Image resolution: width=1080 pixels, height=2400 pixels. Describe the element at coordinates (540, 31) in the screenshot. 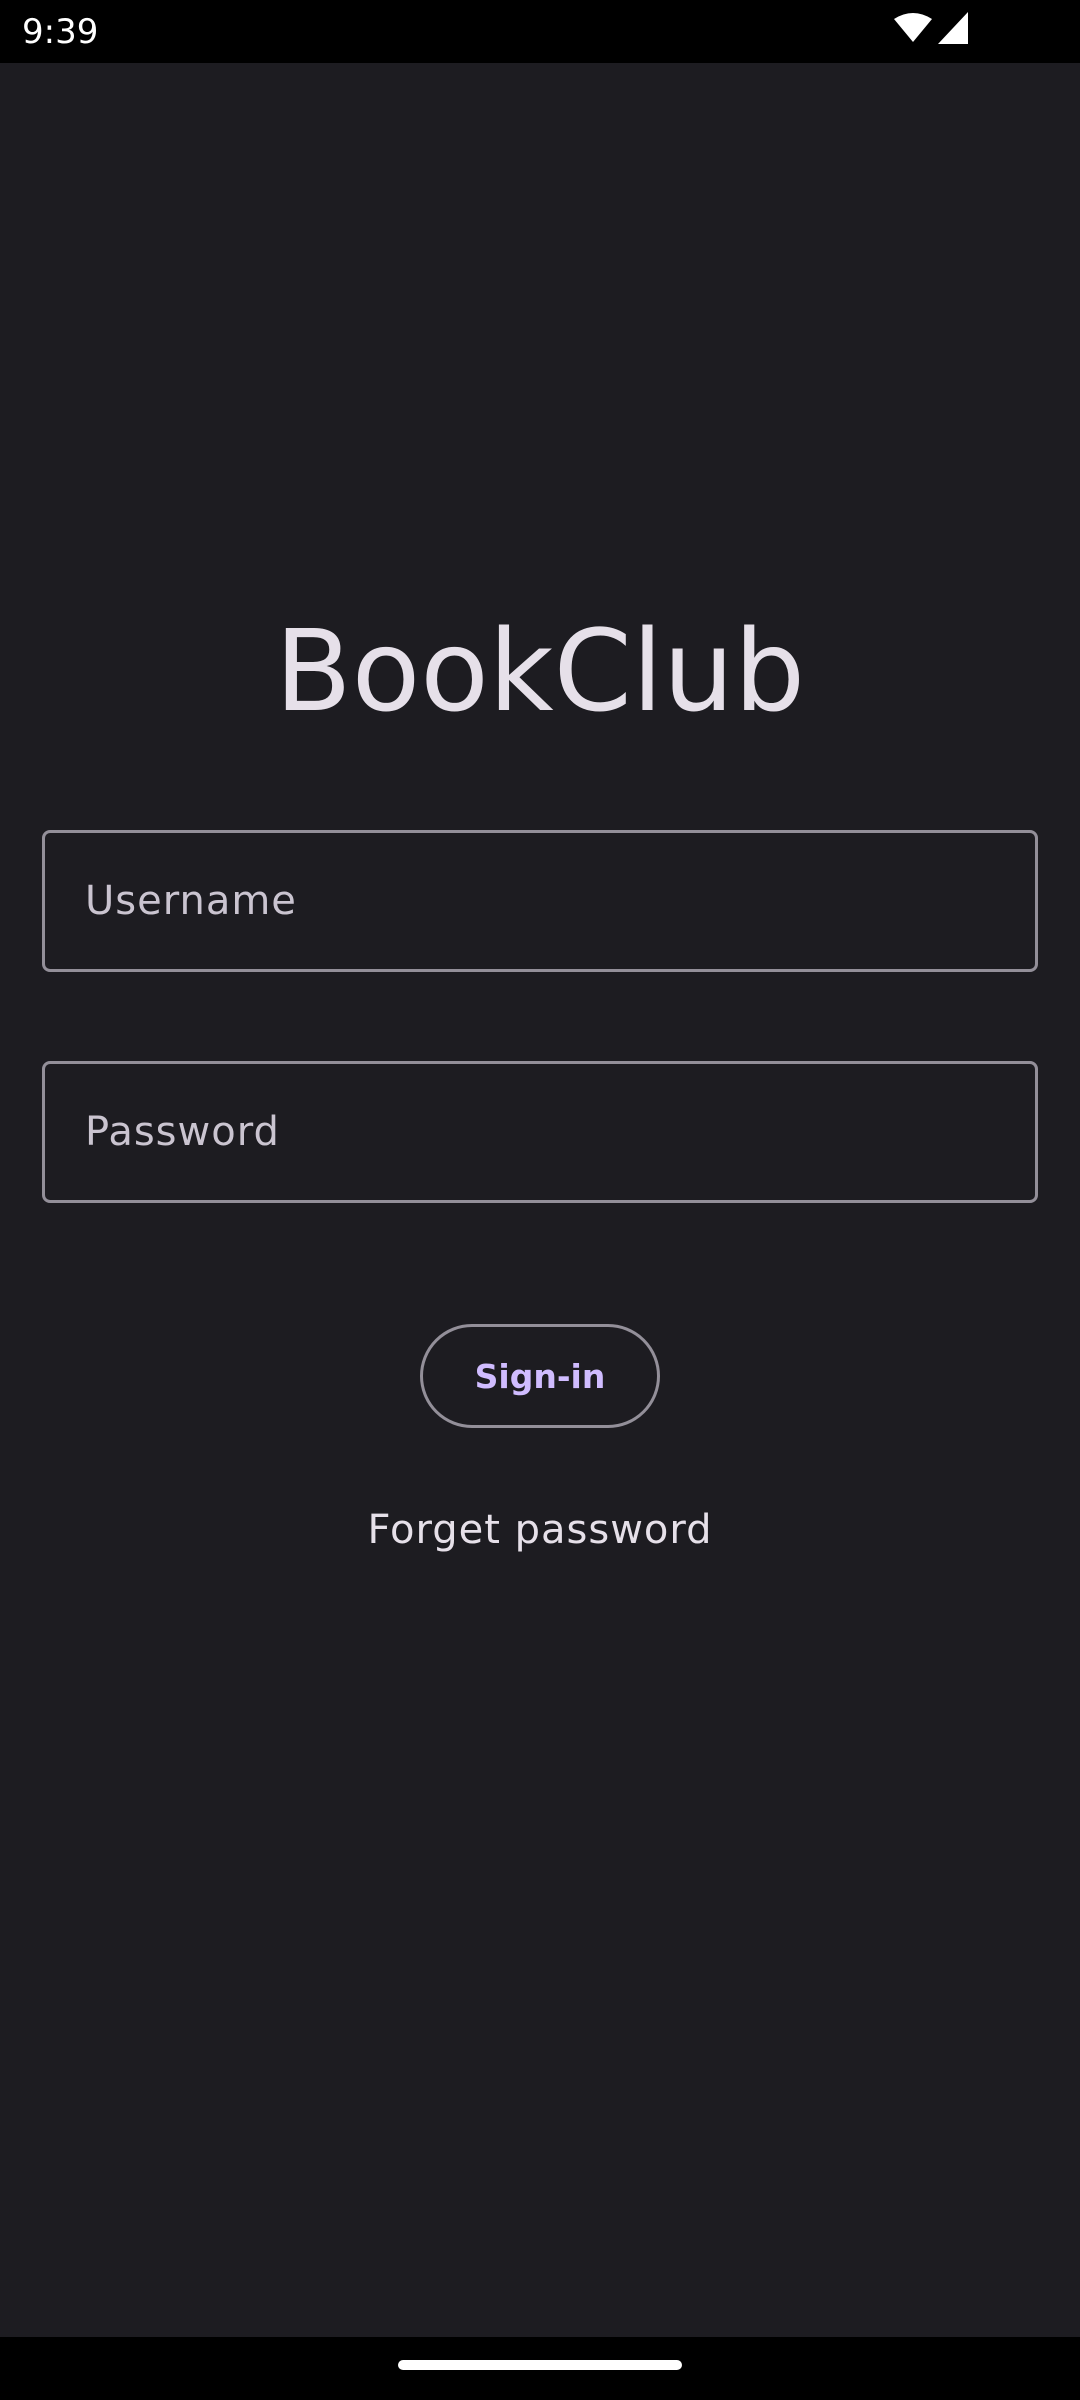

I see `status-bar: 9:39` at that location.